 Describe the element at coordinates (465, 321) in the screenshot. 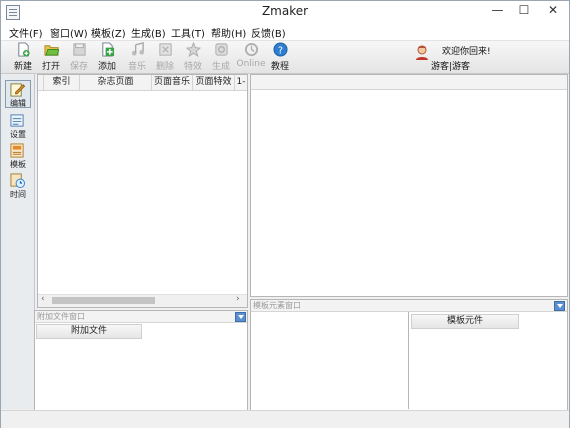

I see `template-column-header: 模板元件` at that location.